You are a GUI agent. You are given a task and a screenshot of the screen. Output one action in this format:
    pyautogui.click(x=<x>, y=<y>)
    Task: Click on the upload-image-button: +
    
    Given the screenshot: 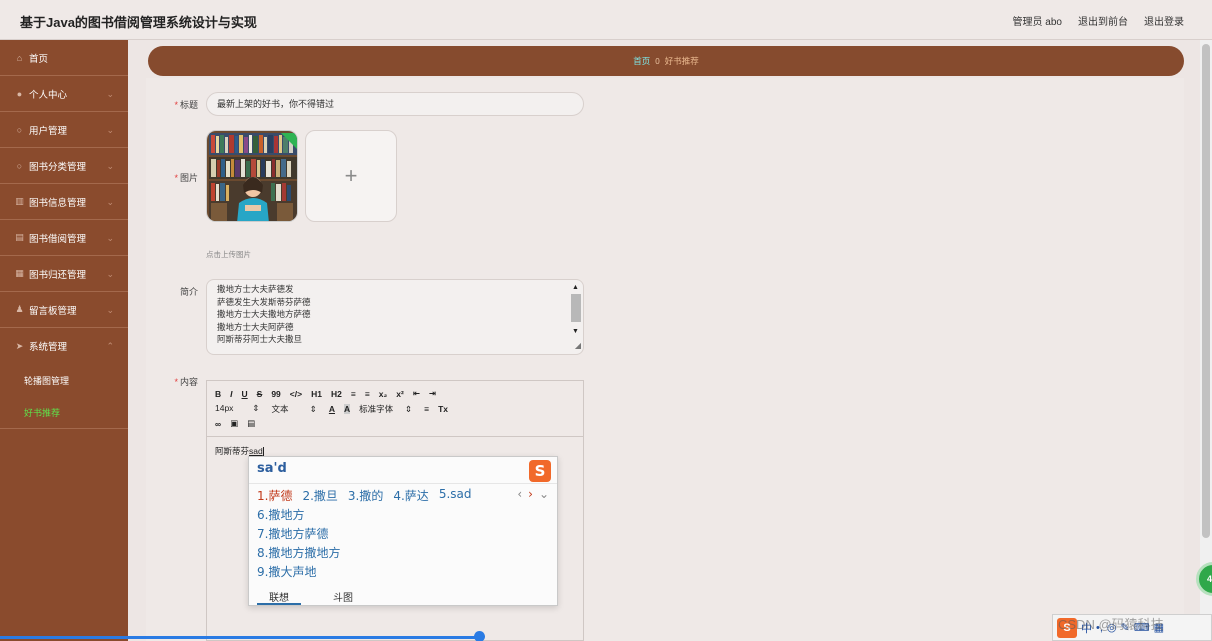 What is the action you would take?
    pyautogui.click(x=351, y=176)
    